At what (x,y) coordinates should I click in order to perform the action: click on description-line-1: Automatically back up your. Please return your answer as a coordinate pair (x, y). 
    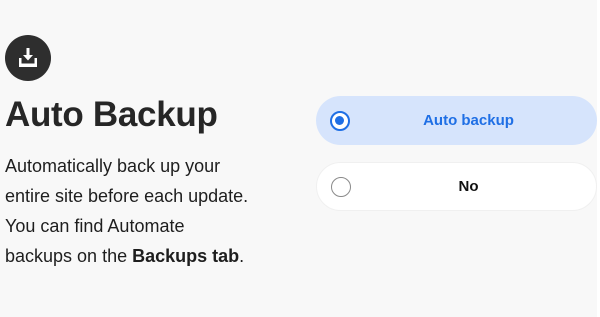
    Looking at the image, I should click on (113, 166).